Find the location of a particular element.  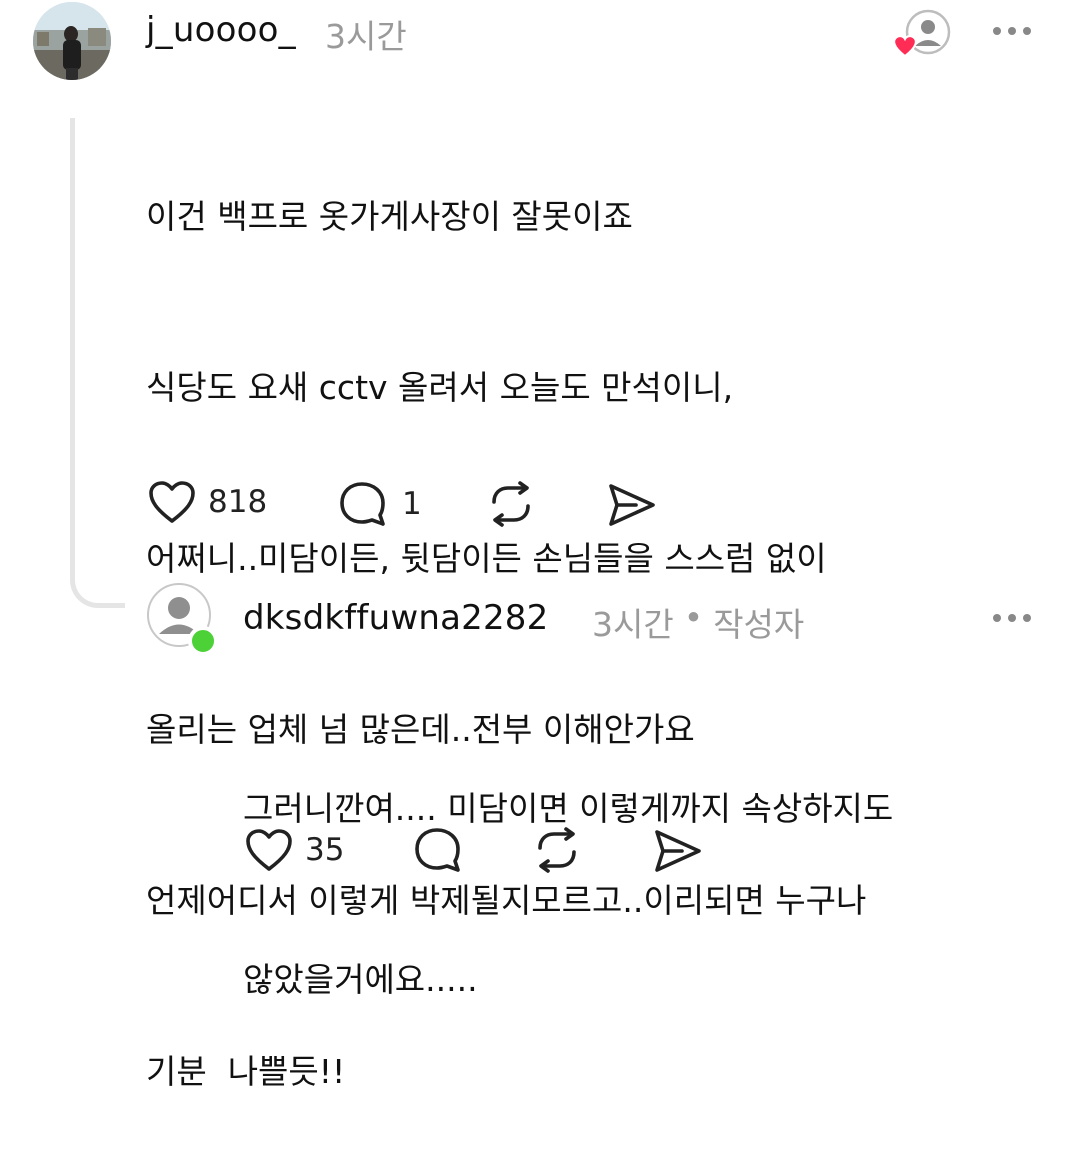

reply-meta: 3시간 • 작성자 is located at coordinates (698, 622).